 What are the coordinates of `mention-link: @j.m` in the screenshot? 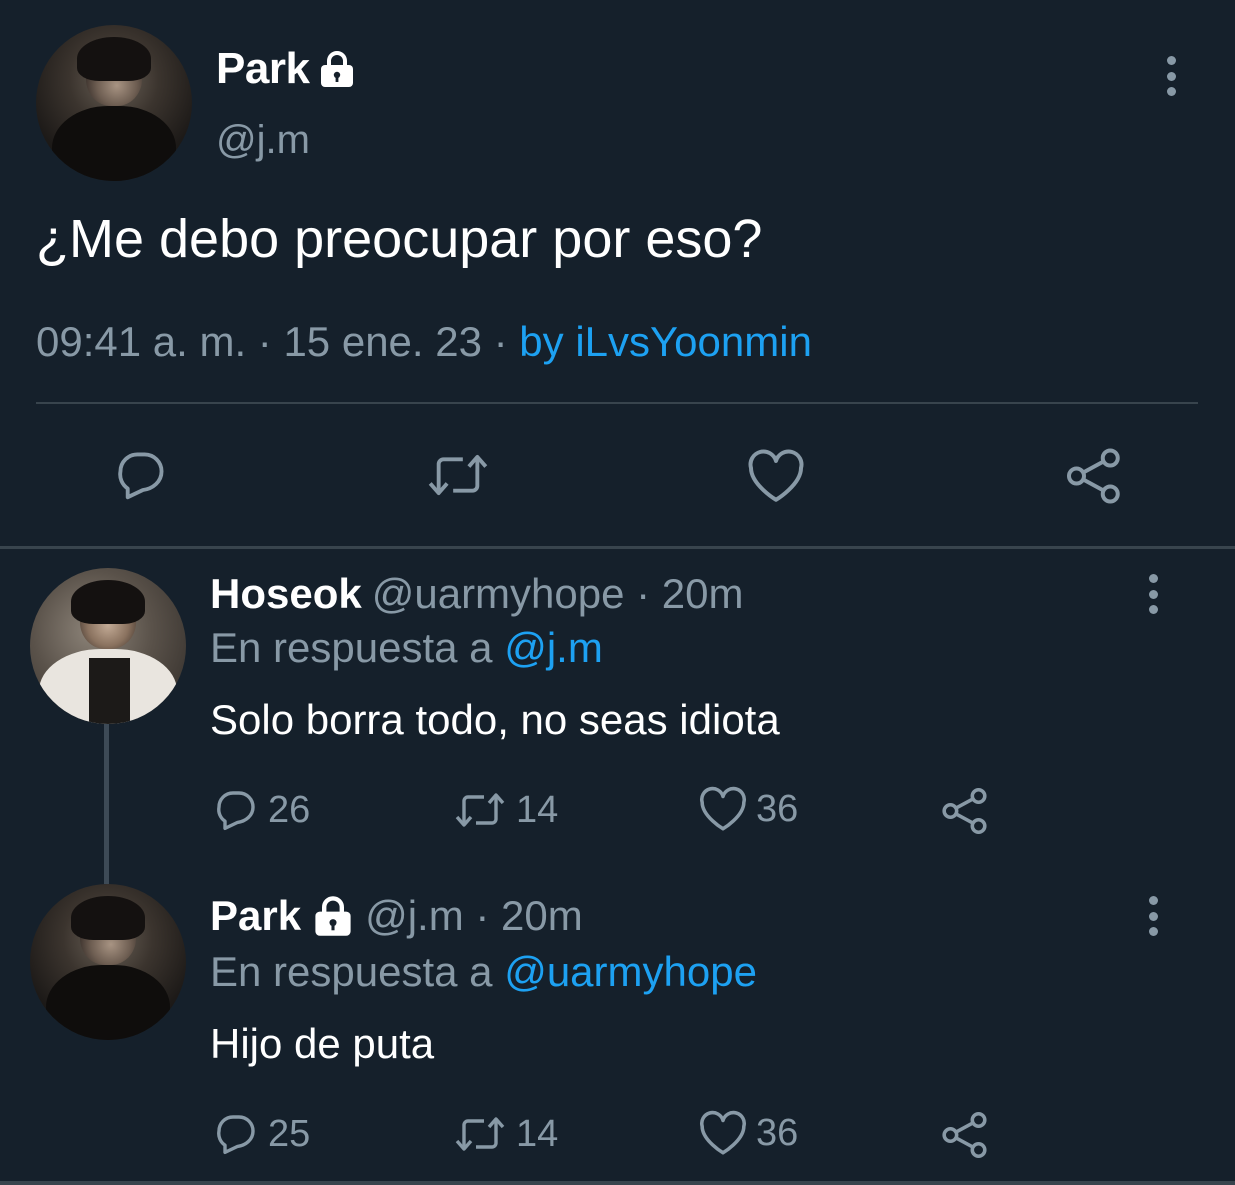 It's located at (553, 647).